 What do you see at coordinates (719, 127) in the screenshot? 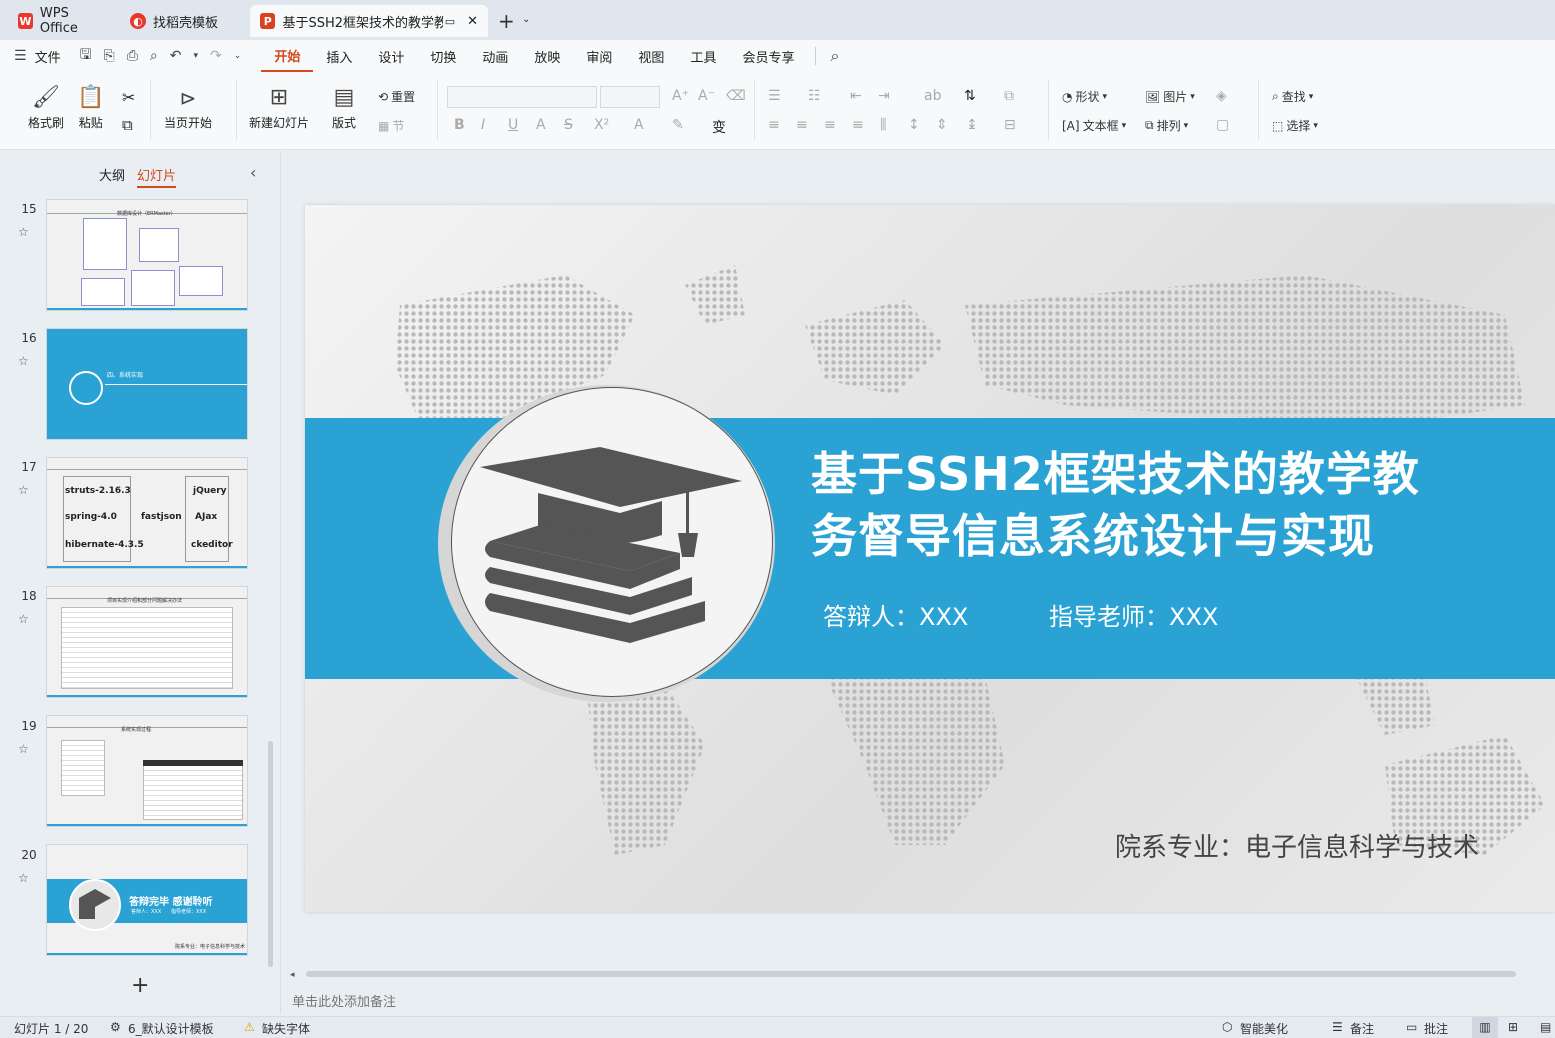
I see `char-spacing-icon: 变` at bounding box center [719, 127].